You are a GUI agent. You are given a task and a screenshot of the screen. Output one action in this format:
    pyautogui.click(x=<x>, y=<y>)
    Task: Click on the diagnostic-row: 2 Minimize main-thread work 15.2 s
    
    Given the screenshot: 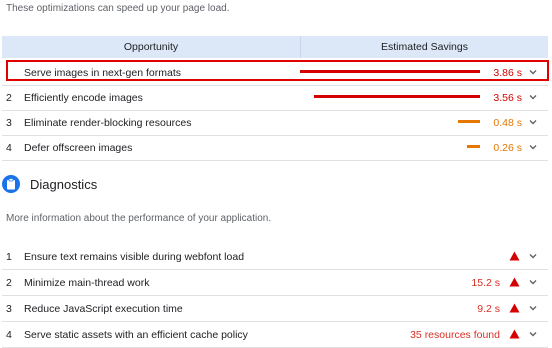 What is the action you would take?
    pyautogui.click(x=275, y=283)
    